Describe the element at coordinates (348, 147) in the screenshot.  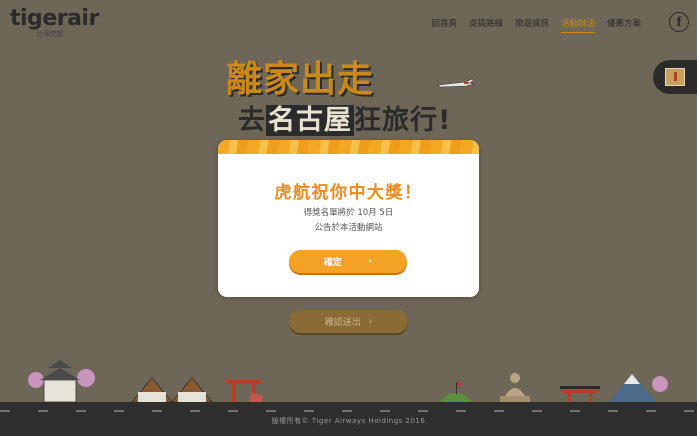
I see `modal-tiger-stripe` at that location.